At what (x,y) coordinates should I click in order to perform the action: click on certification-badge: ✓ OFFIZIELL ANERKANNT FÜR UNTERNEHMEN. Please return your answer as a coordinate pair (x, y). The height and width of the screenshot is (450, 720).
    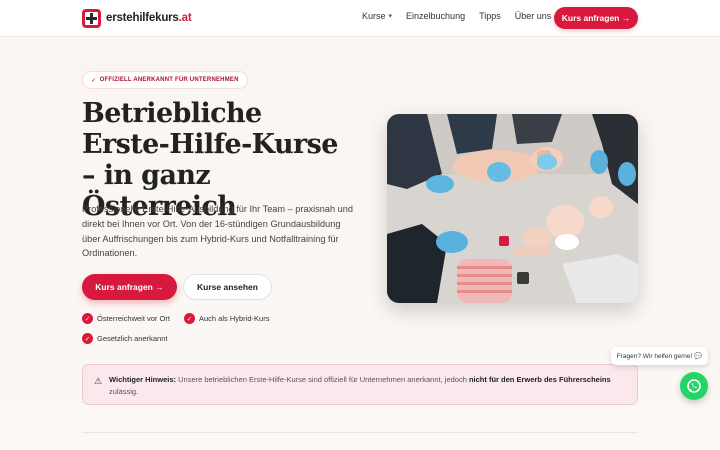
    Looking at the image, I should click on (165, 80).